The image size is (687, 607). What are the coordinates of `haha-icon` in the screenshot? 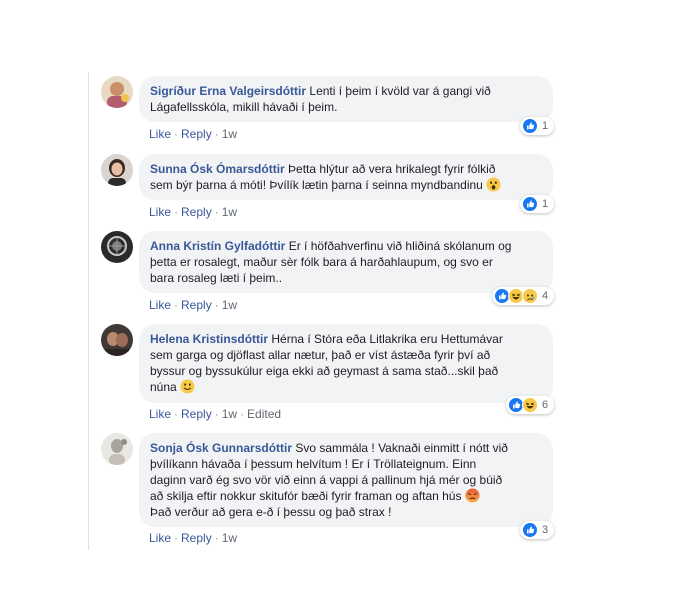 It's located at (530, 405).